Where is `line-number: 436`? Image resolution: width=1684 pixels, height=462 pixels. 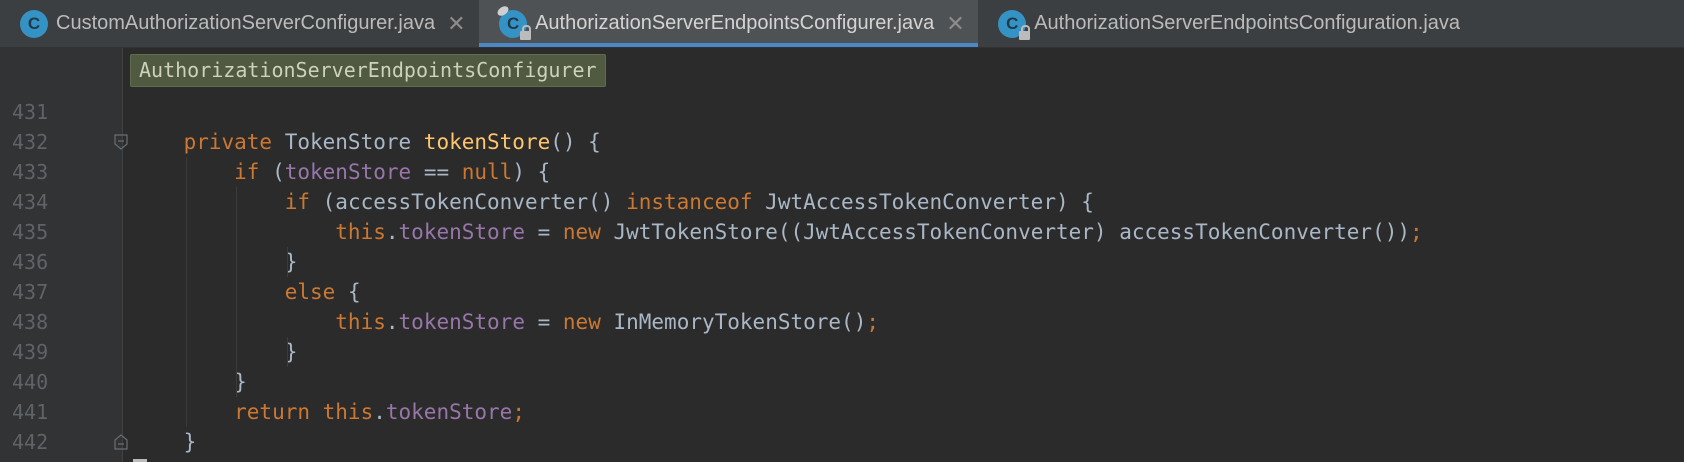
line-number: 436 is located at coordinates (30, 262).